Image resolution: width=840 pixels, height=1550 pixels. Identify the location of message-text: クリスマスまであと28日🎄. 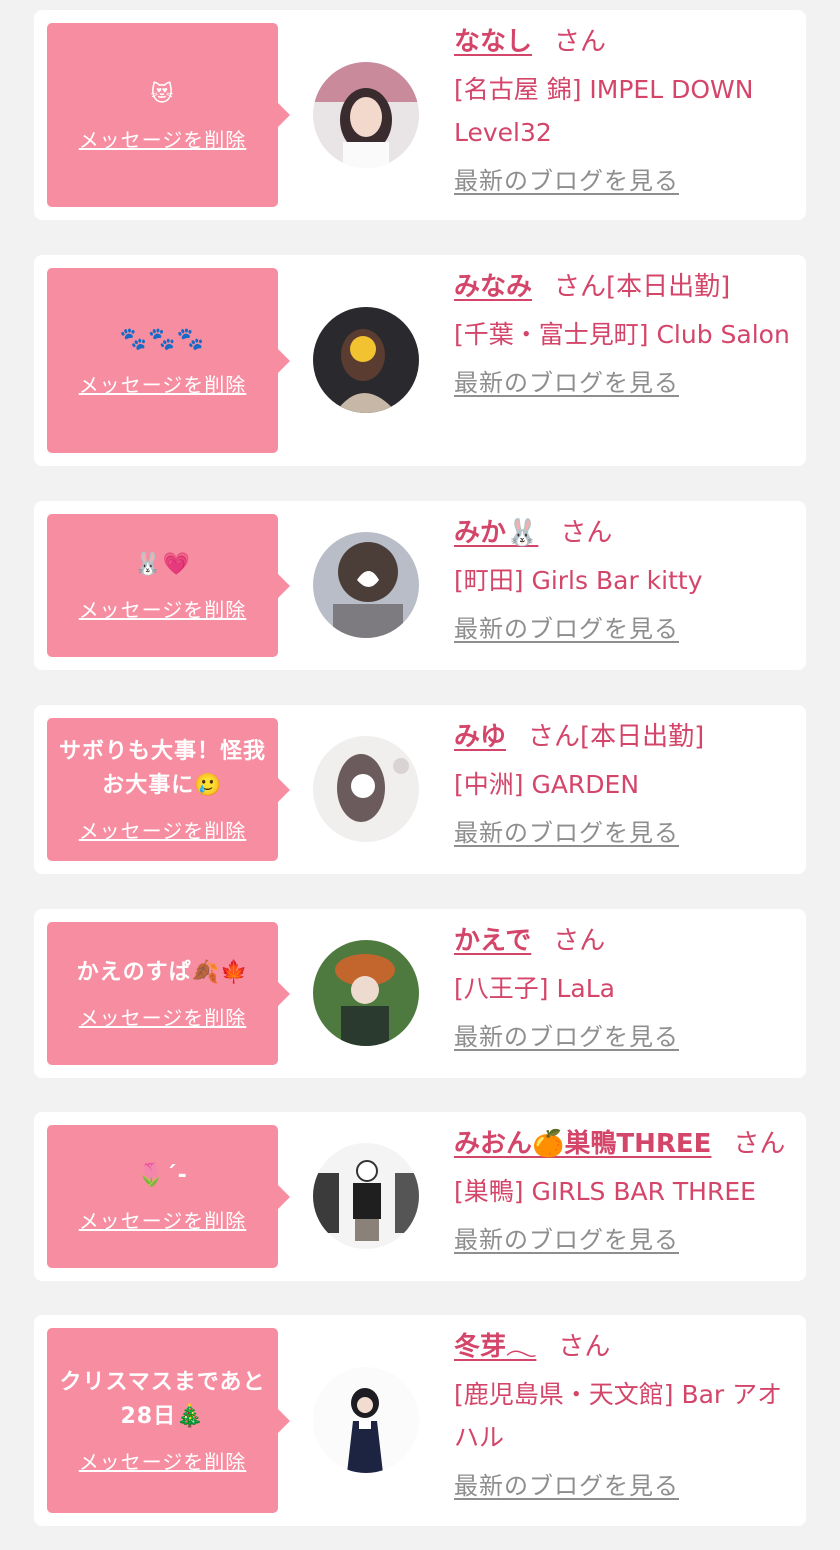
(162, 1399).